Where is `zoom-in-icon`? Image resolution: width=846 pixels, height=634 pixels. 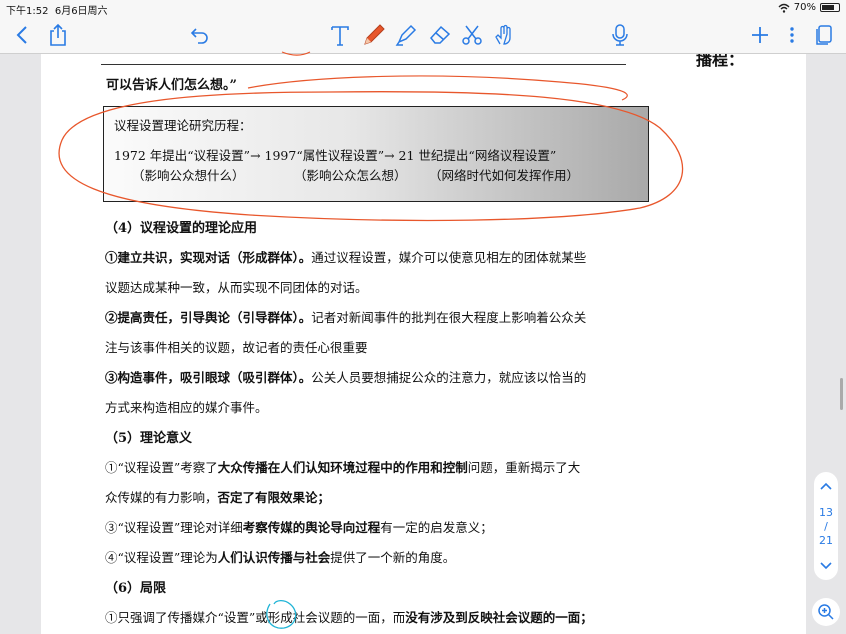
zoom-in-icon is located at coordinates (826, 612).